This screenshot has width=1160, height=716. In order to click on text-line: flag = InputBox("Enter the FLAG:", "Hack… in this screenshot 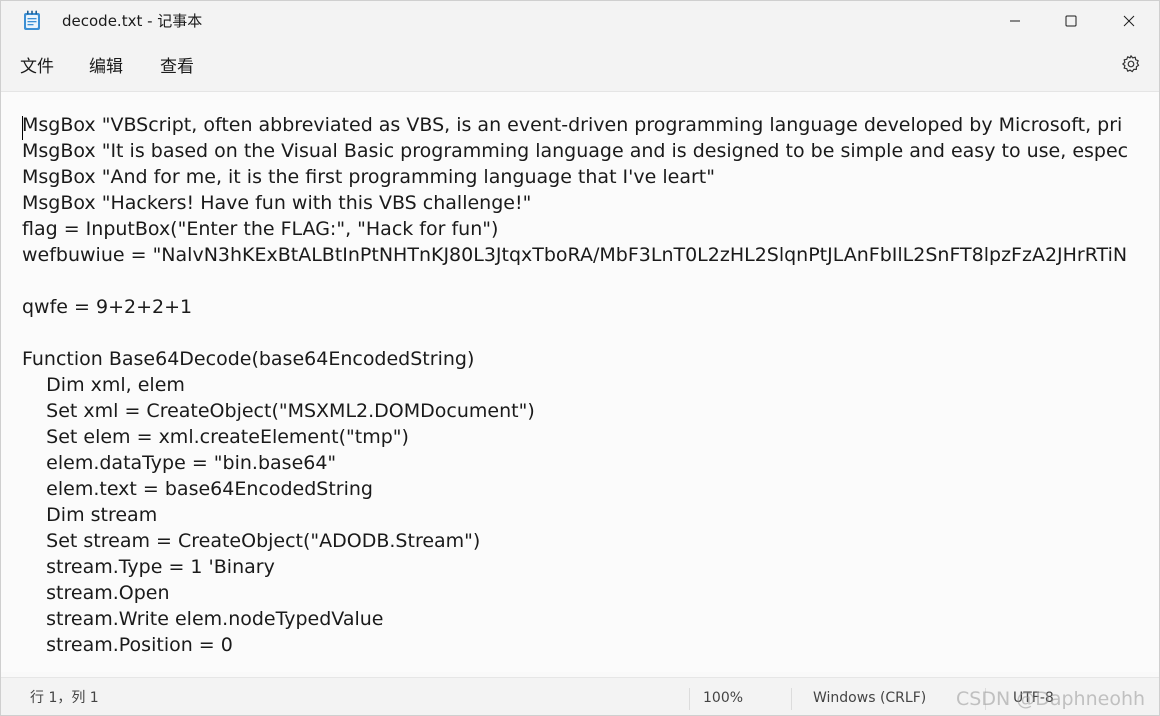, I will do `click(260, 229)`.